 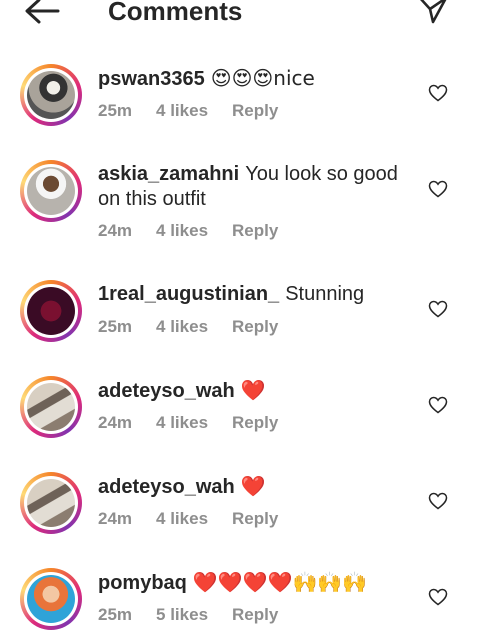 What do you see at coordinates (433, 13) in the screenshot?
I see `paper-plane-icon` at bounding box center [433, 13].